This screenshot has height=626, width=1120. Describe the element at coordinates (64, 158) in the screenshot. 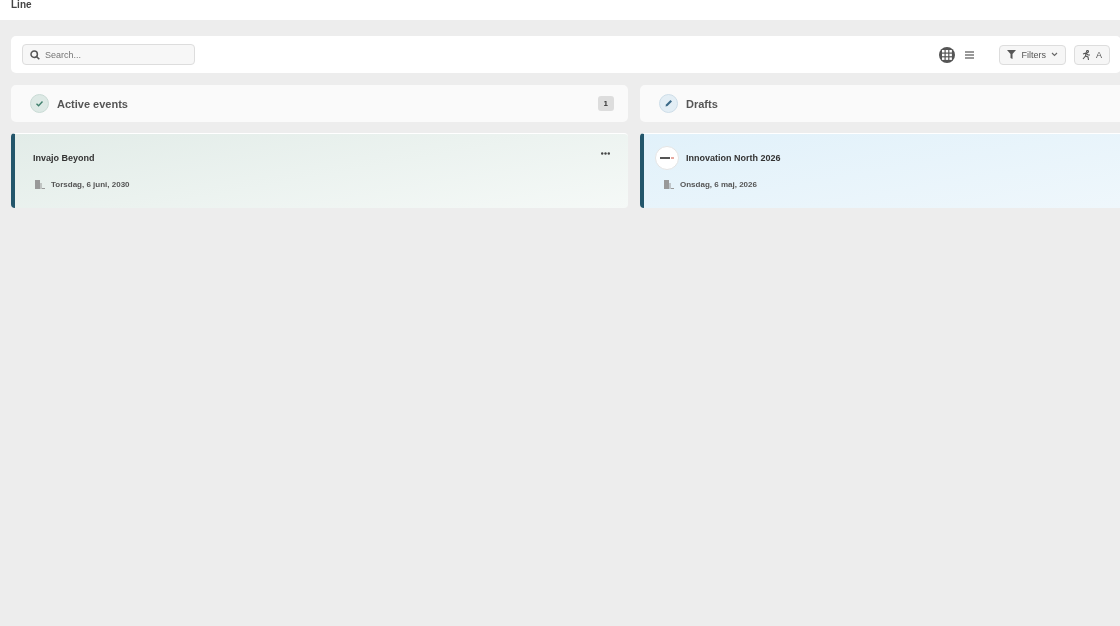

I see `event-title: Invajo Beyond` at that location.